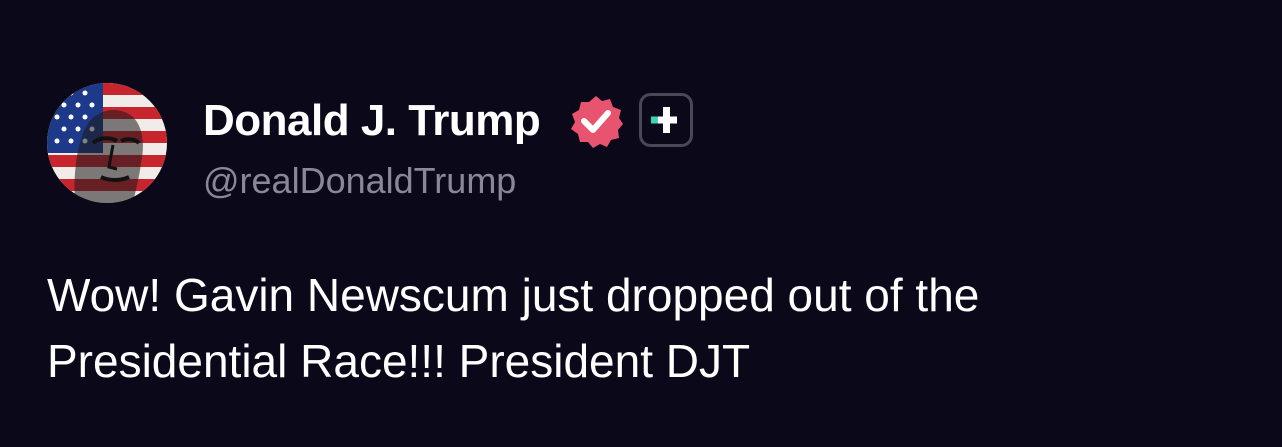  Describe the element at coordinates (107, 143) in the screenshot. I see `avatar` at that location.